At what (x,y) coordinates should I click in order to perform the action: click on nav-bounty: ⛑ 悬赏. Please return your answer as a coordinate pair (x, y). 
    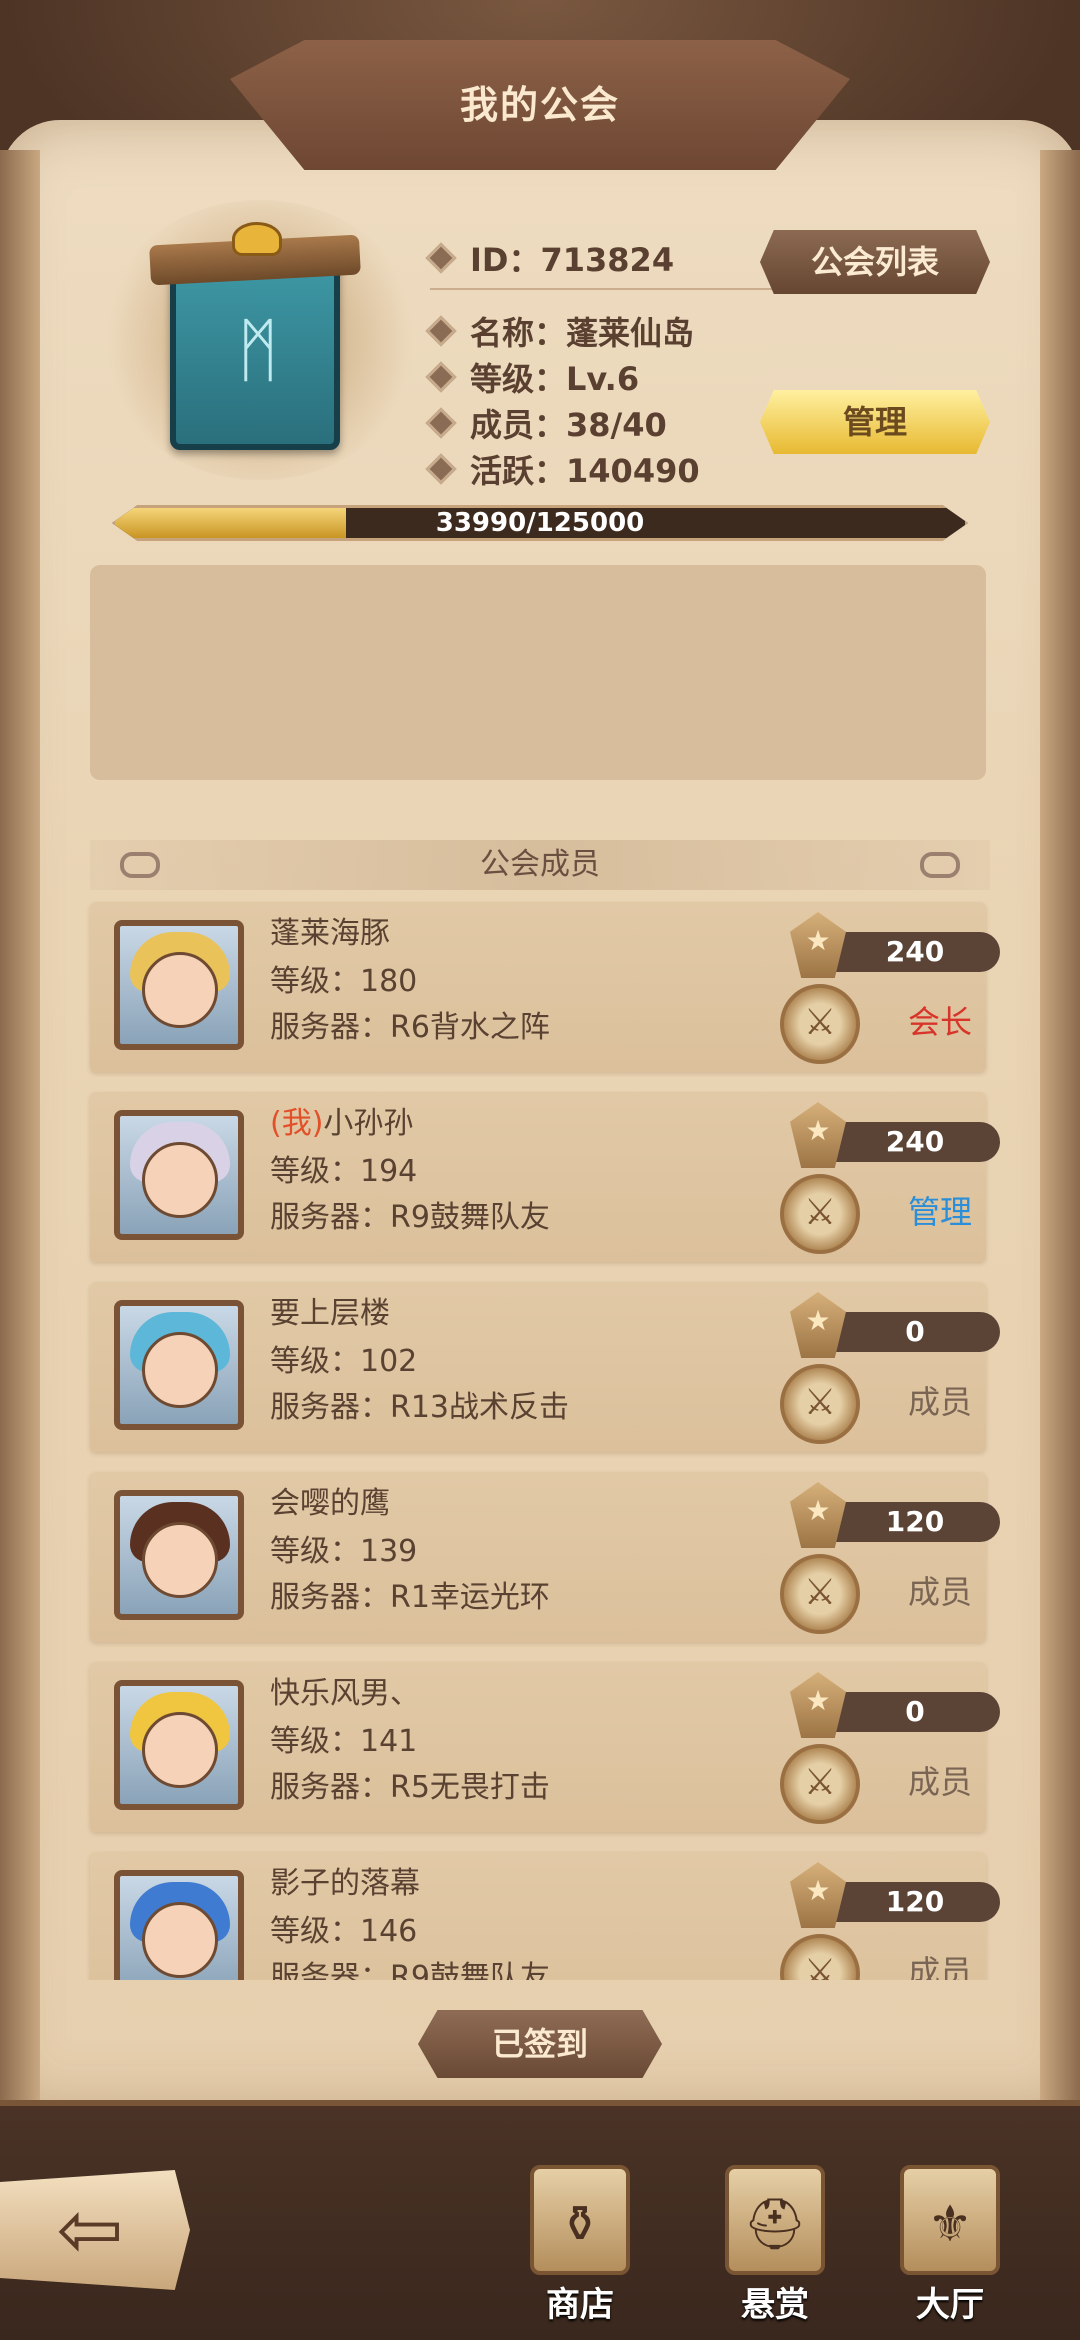
    Looking at the image, I should click on (775, 2252).